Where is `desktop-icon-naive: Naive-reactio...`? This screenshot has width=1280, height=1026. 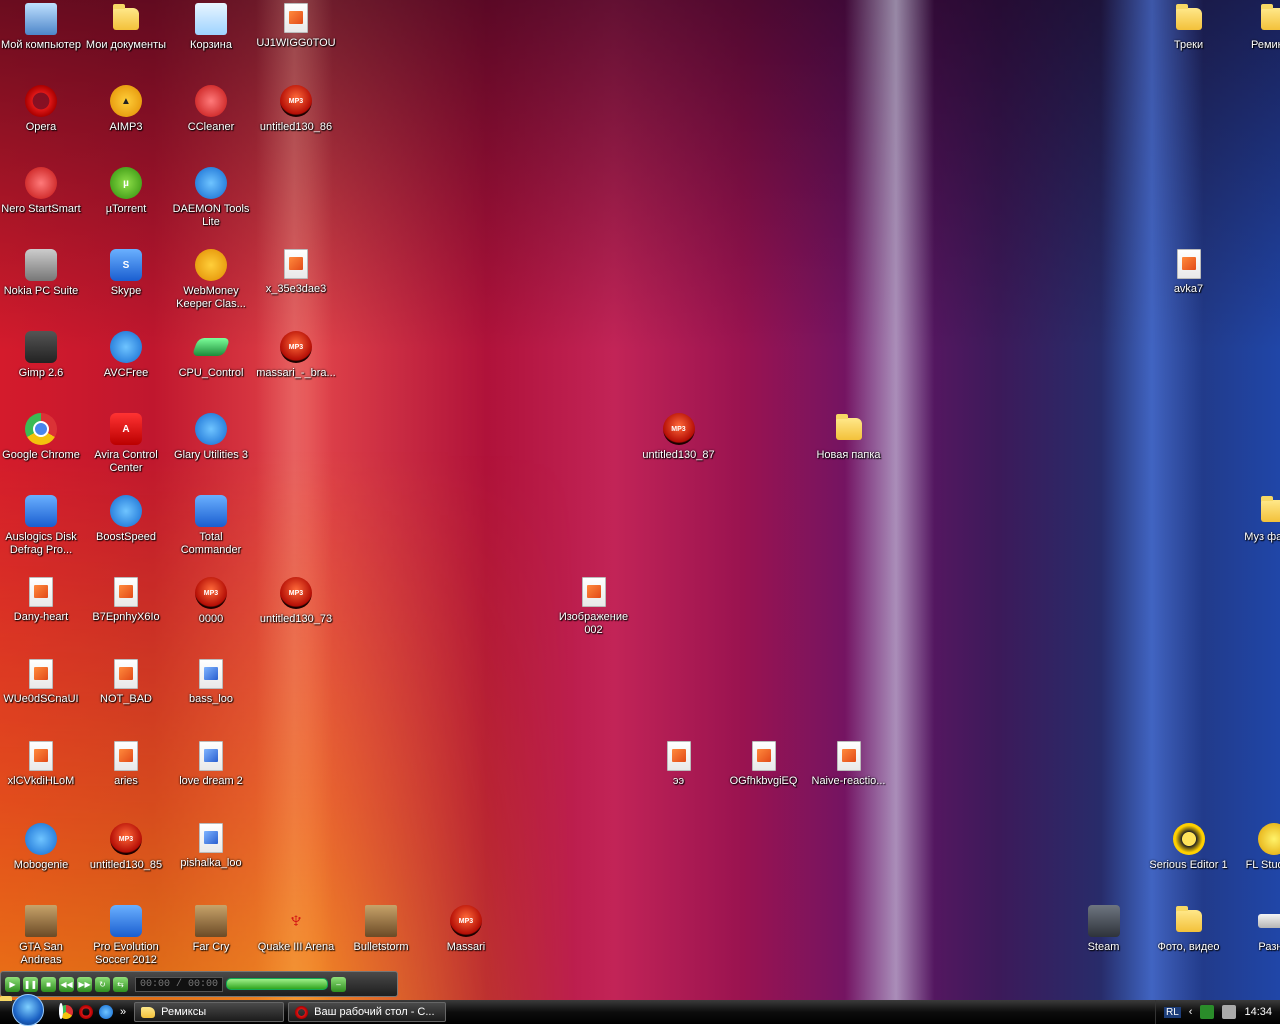
desktop-icon-naive: Naive-reactio... is located at coordinates (849, 764).